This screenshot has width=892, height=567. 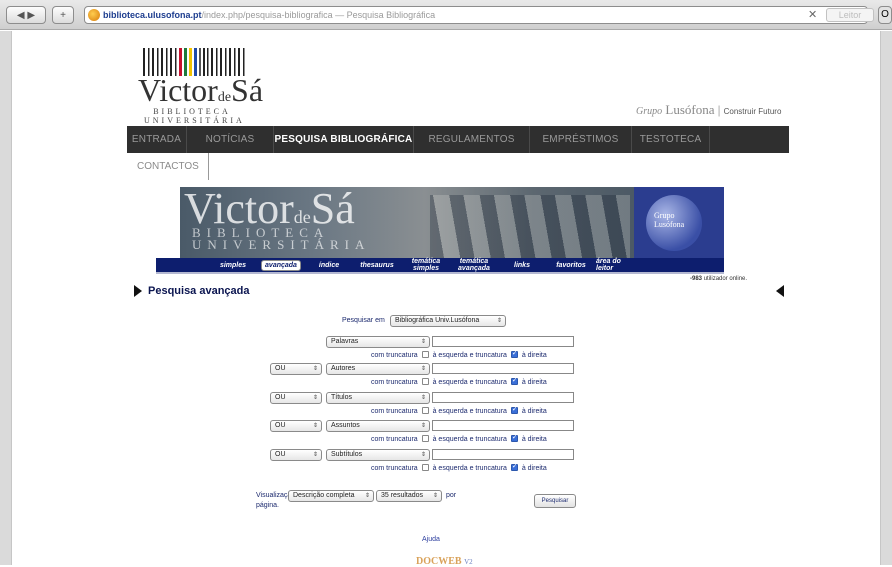 I want to click on search-input-subtitulos, so click(x=503, y=454).